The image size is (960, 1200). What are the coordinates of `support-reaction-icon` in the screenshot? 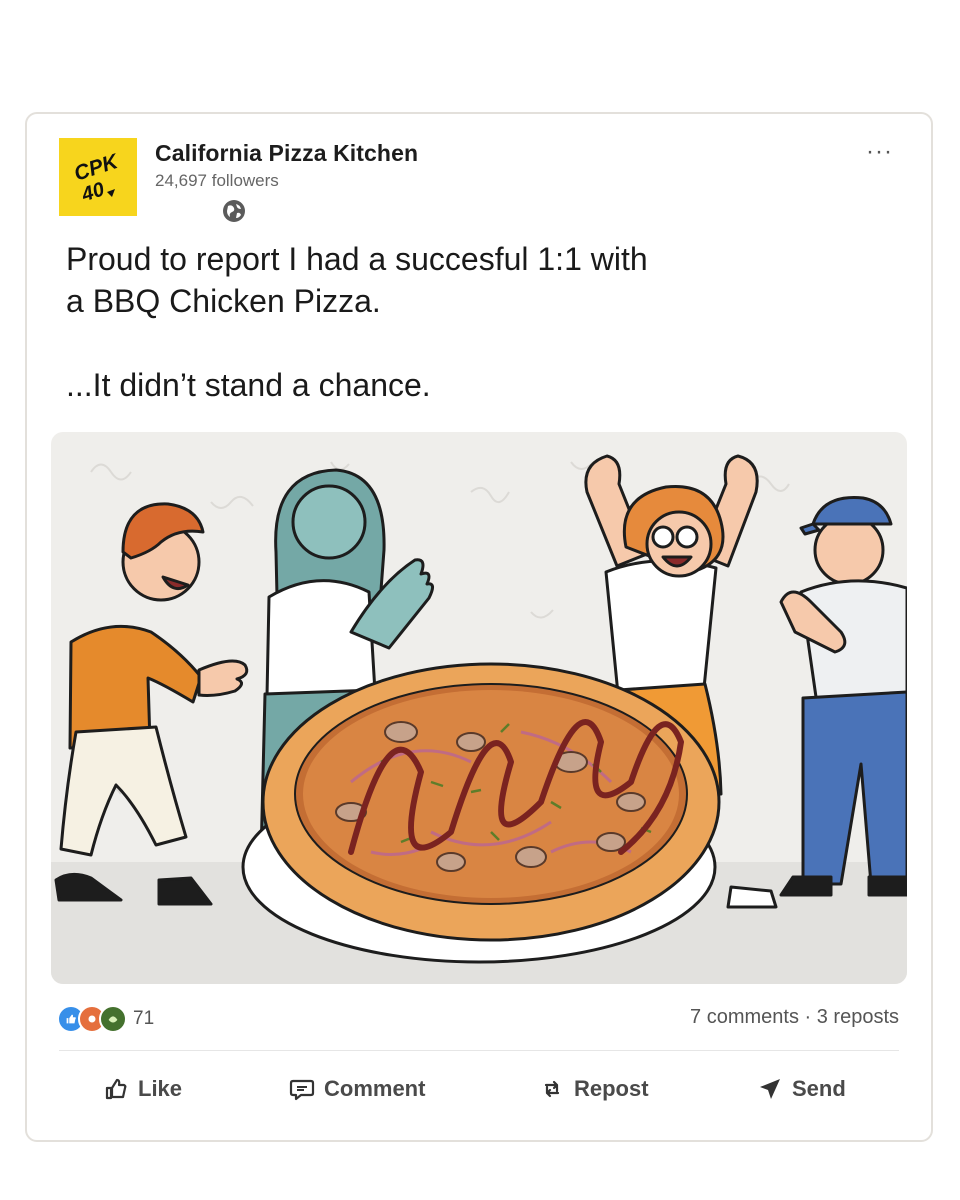 It's located at (113, 1019).